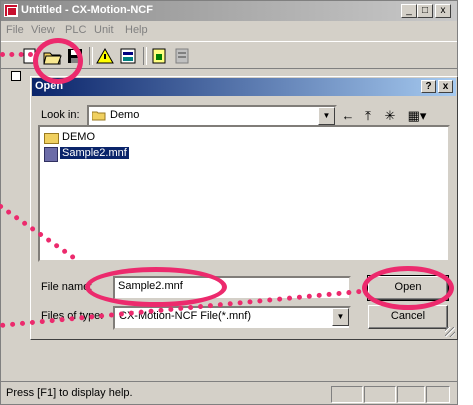  I want to click on minimize-button: _, so click(409, 11).